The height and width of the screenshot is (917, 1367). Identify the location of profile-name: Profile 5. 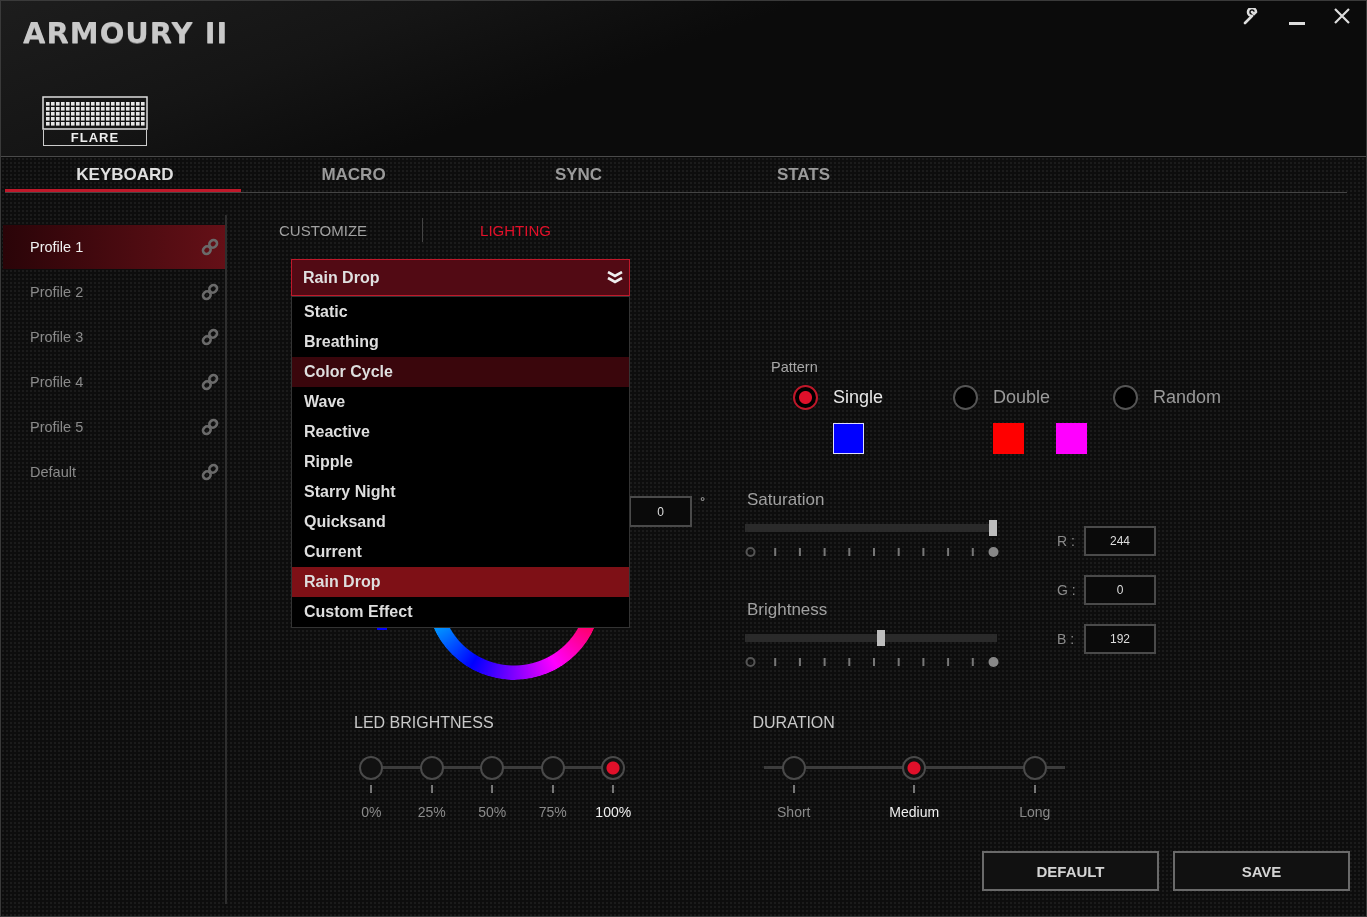
(57, 427).